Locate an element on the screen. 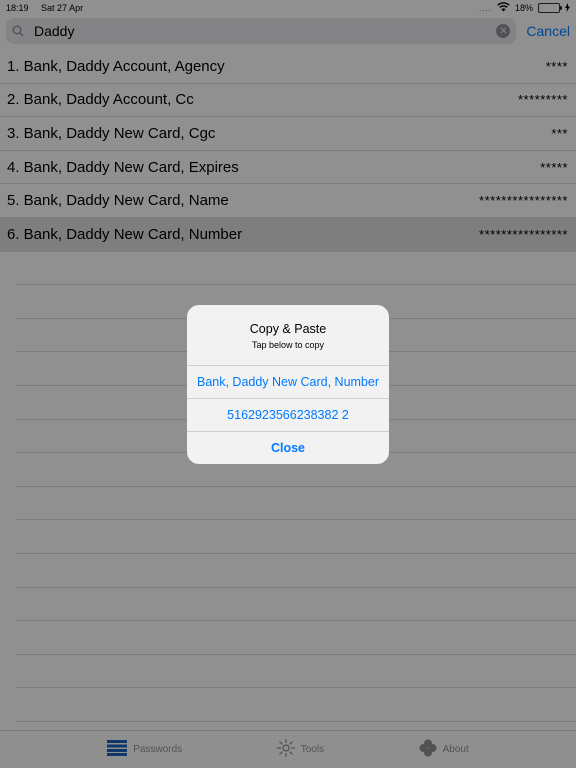  dialog-message: Tap below to copy is located at coordinates (288, 345).